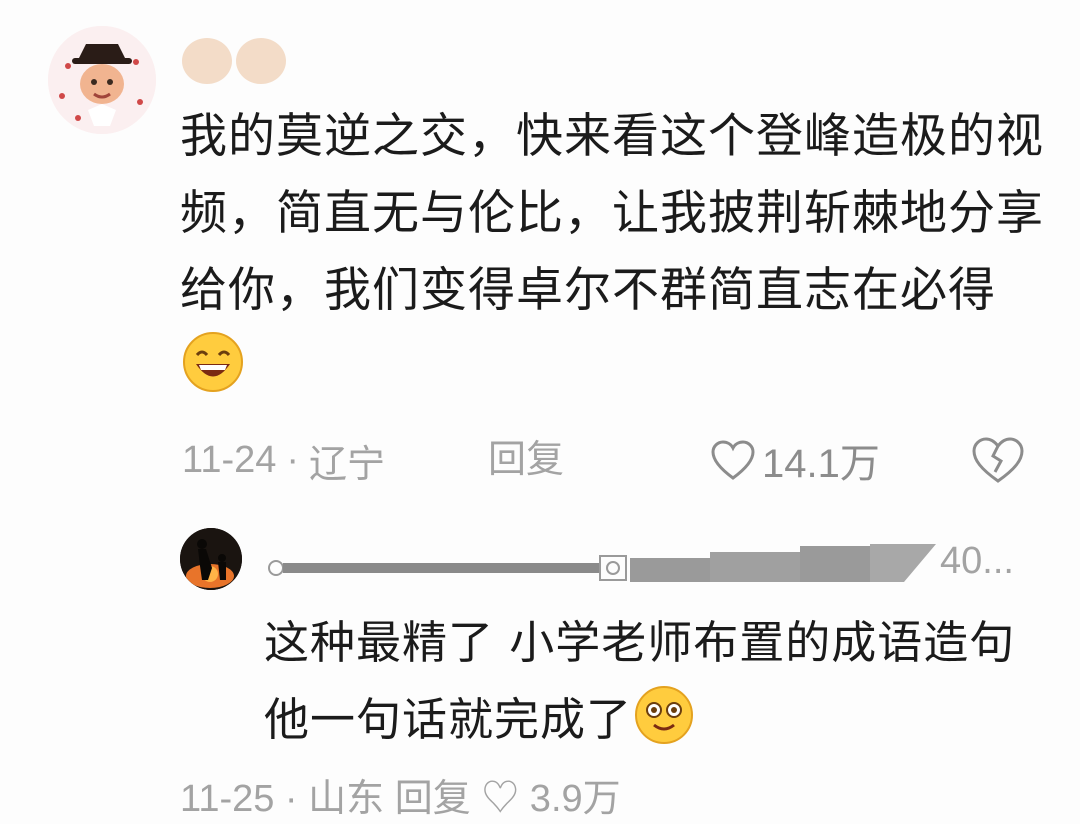 The image size is (1080, 824). What do you see at coordinates (733, 460) in the screenshot?
I see `heart-icon` at bounding box center [733, 460].